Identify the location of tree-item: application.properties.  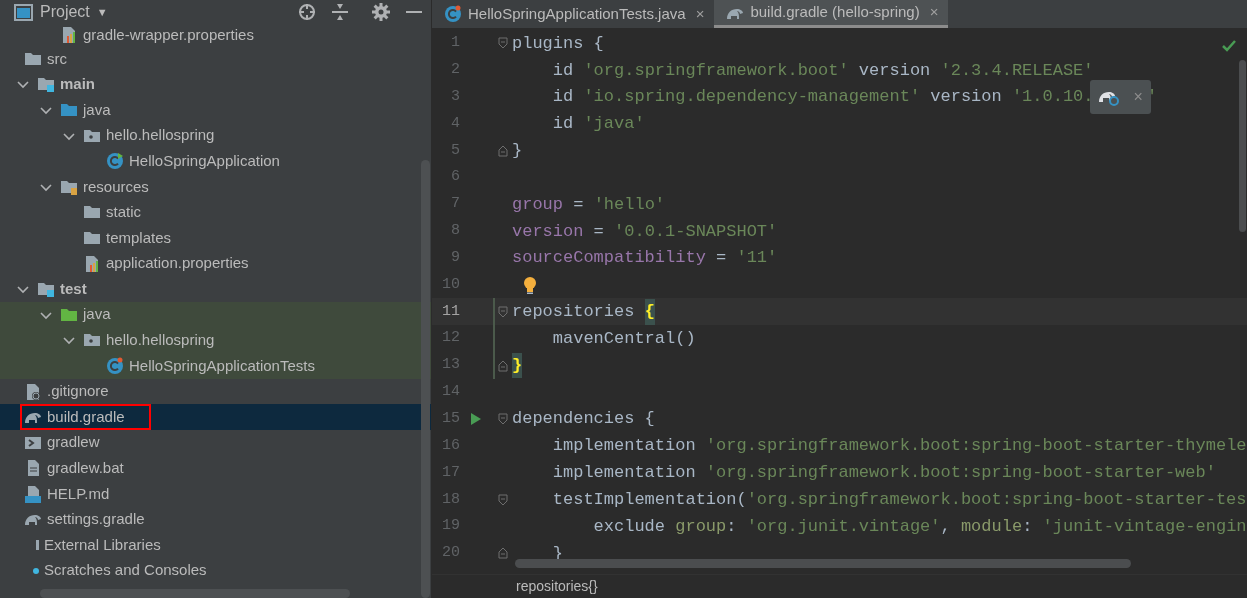
(215, 263).